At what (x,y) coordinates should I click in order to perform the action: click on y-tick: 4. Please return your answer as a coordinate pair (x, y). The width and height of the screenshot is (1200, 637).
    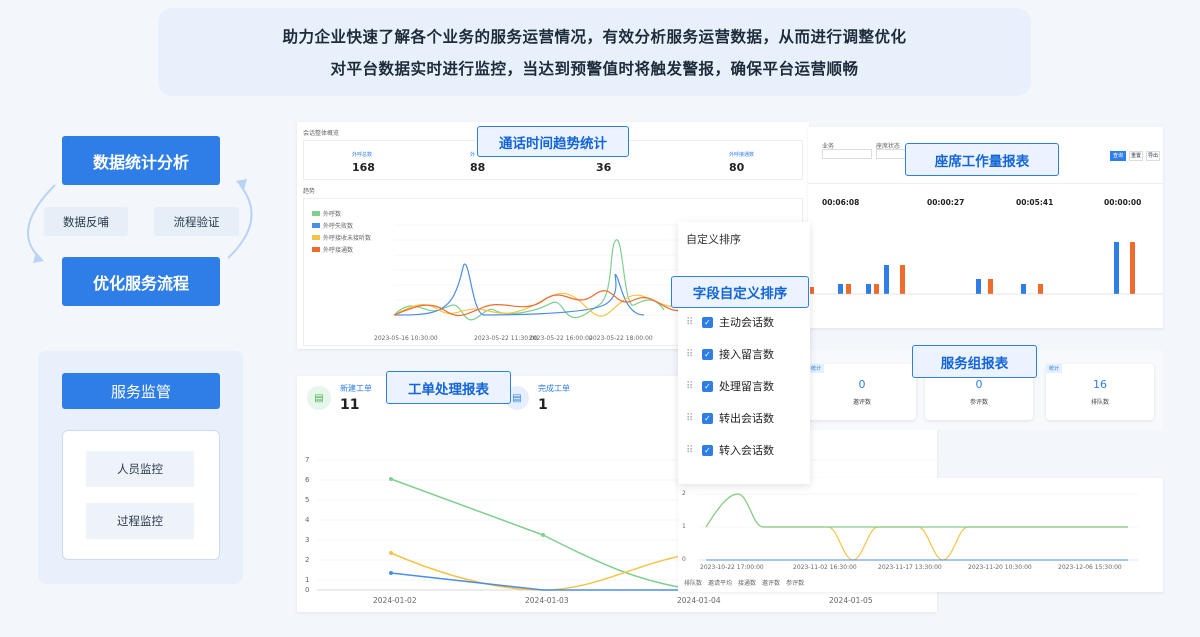
    Looking at the image, I should click on (307, 520).